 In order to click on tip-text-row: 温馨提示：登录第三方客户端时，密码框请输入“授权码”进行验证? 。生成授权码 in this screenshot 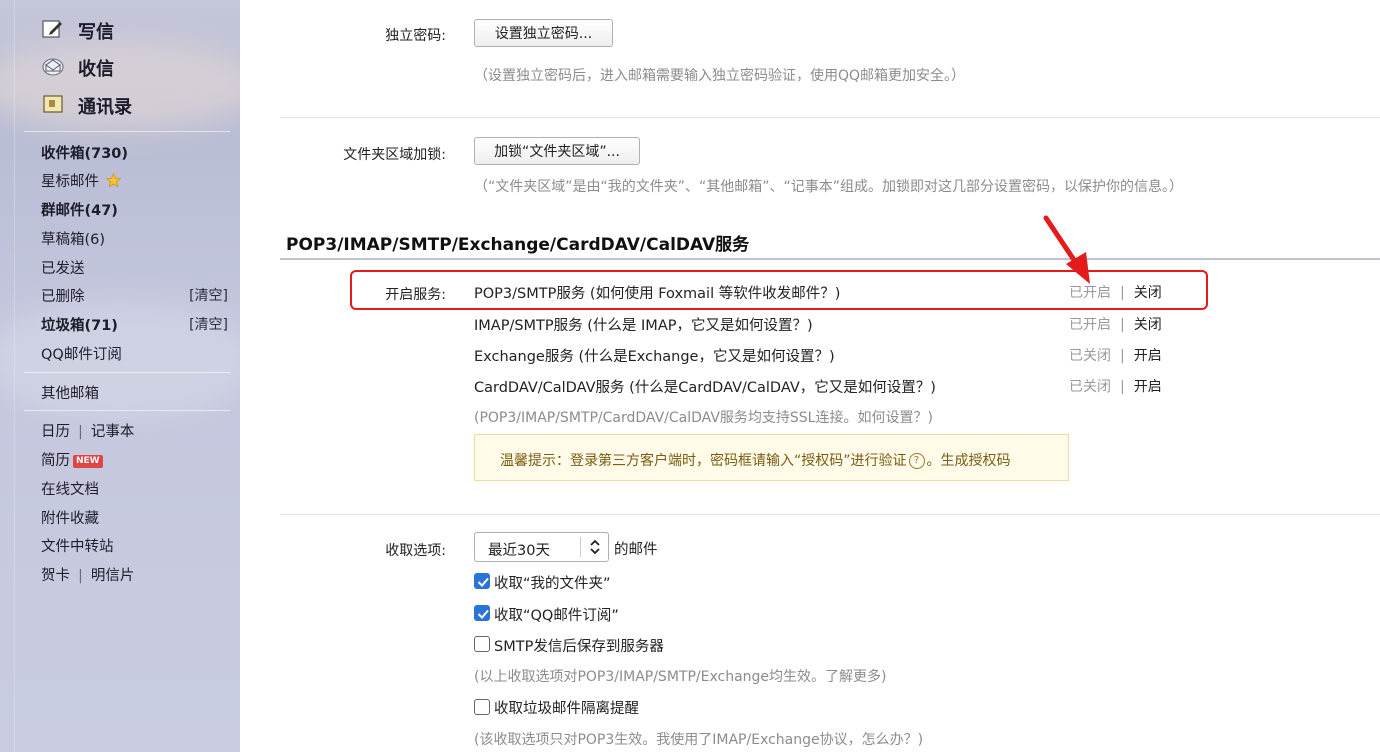, I will do `click(755, 460)`.